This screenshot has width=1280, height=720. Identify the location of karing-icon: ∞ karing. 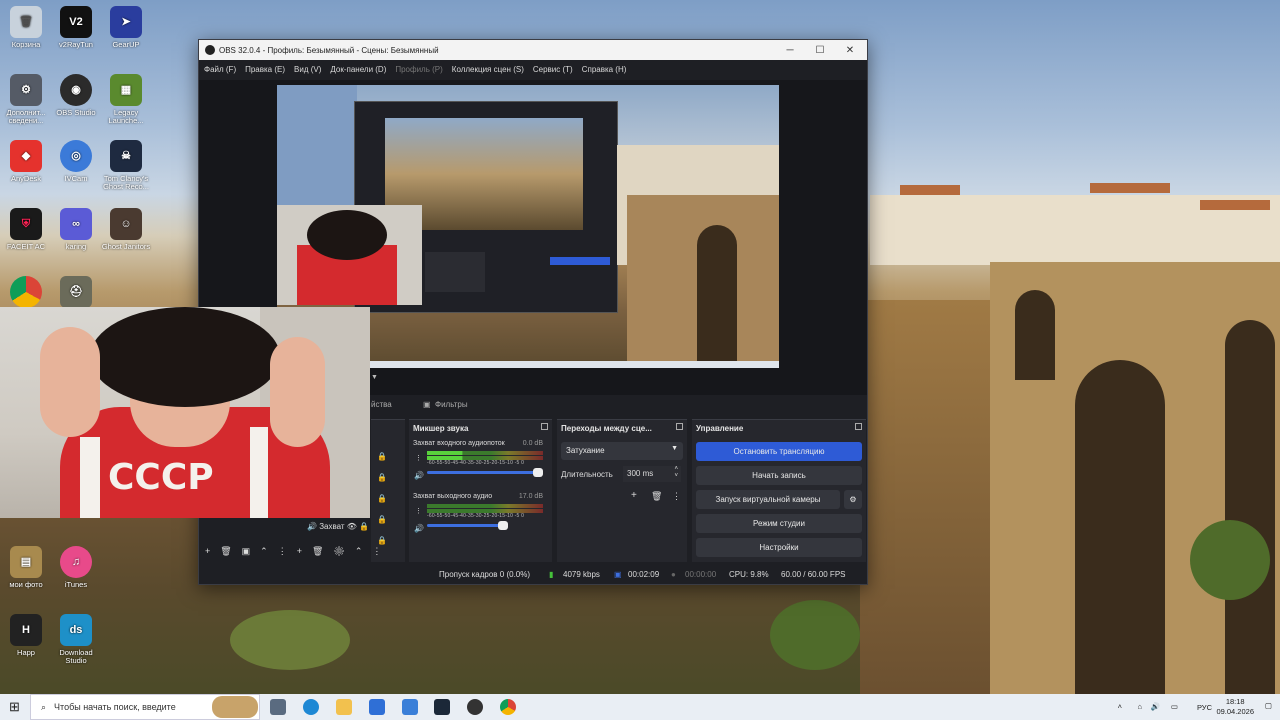
(76, 229).